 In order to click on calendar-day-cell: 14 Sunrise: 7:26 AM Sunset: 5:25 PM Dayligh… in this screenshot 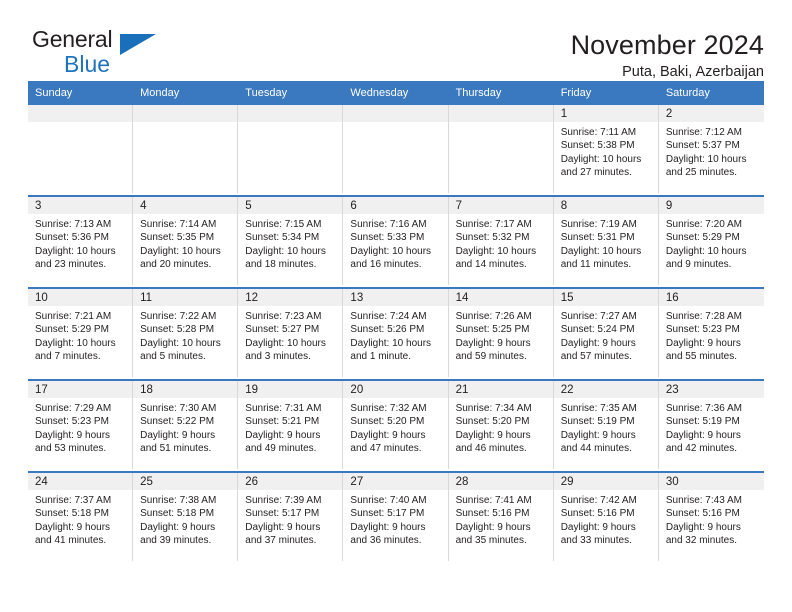, I will do `click(501, 333)`.